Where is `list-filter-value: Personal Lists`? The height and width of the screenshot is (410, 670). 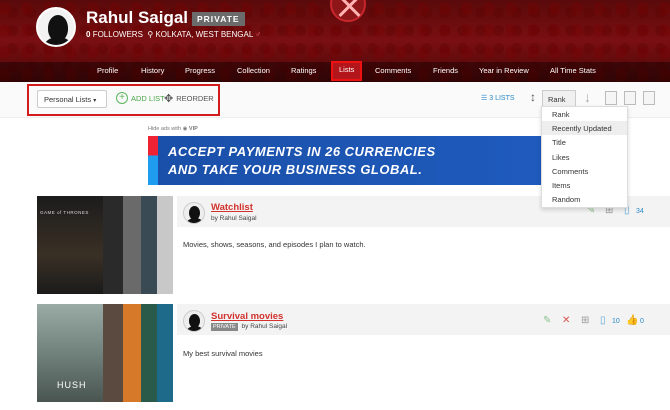 list-filter-value: Personal Lists is located at coordinates (68, 99).